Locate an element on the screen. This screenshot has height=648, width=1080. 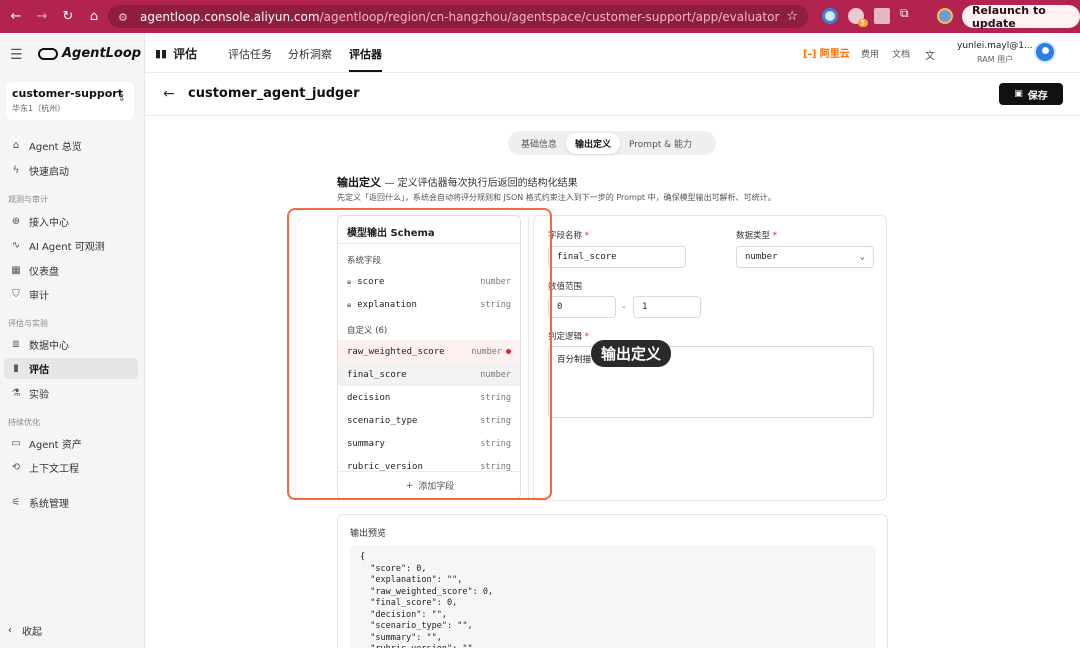
collapse-sidebar-button: ‹ 收起 is located at coordinates (25, 630).